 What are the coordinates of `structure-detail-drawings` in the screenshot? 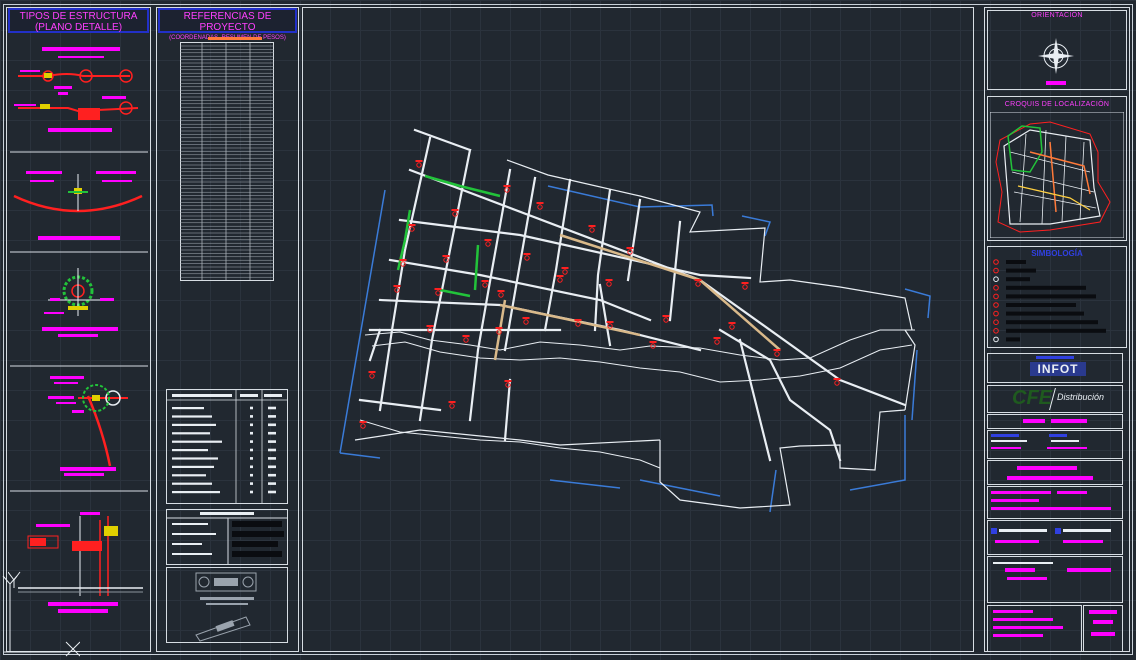 It's located at (78, 330).